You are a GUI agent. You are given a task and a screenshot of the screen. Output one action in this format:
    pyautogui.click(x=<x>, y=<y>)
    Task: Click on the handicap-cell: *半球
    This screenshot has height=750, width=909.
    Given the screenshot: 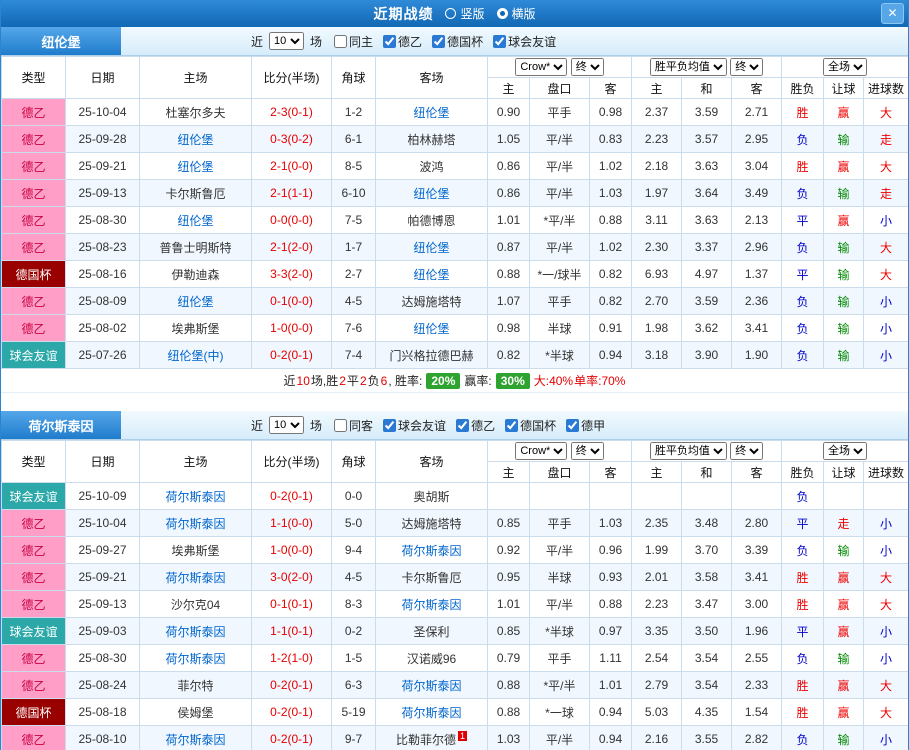 What is the action you would take?
    pyautogui.click(x=559, y=355)
    